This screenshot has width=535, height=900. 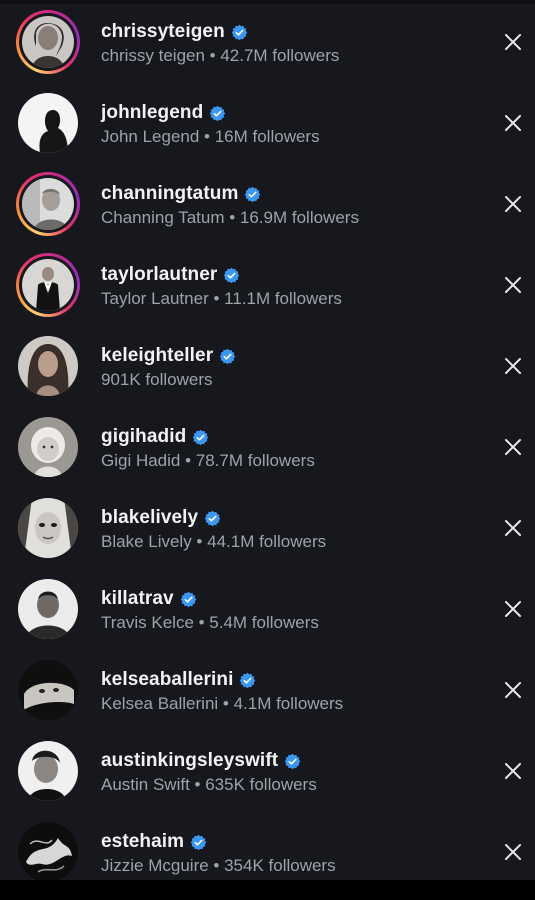 I want to click on account-subtitle: Gigi Hadid • 78.7M followers, so click(x=208, y=460).